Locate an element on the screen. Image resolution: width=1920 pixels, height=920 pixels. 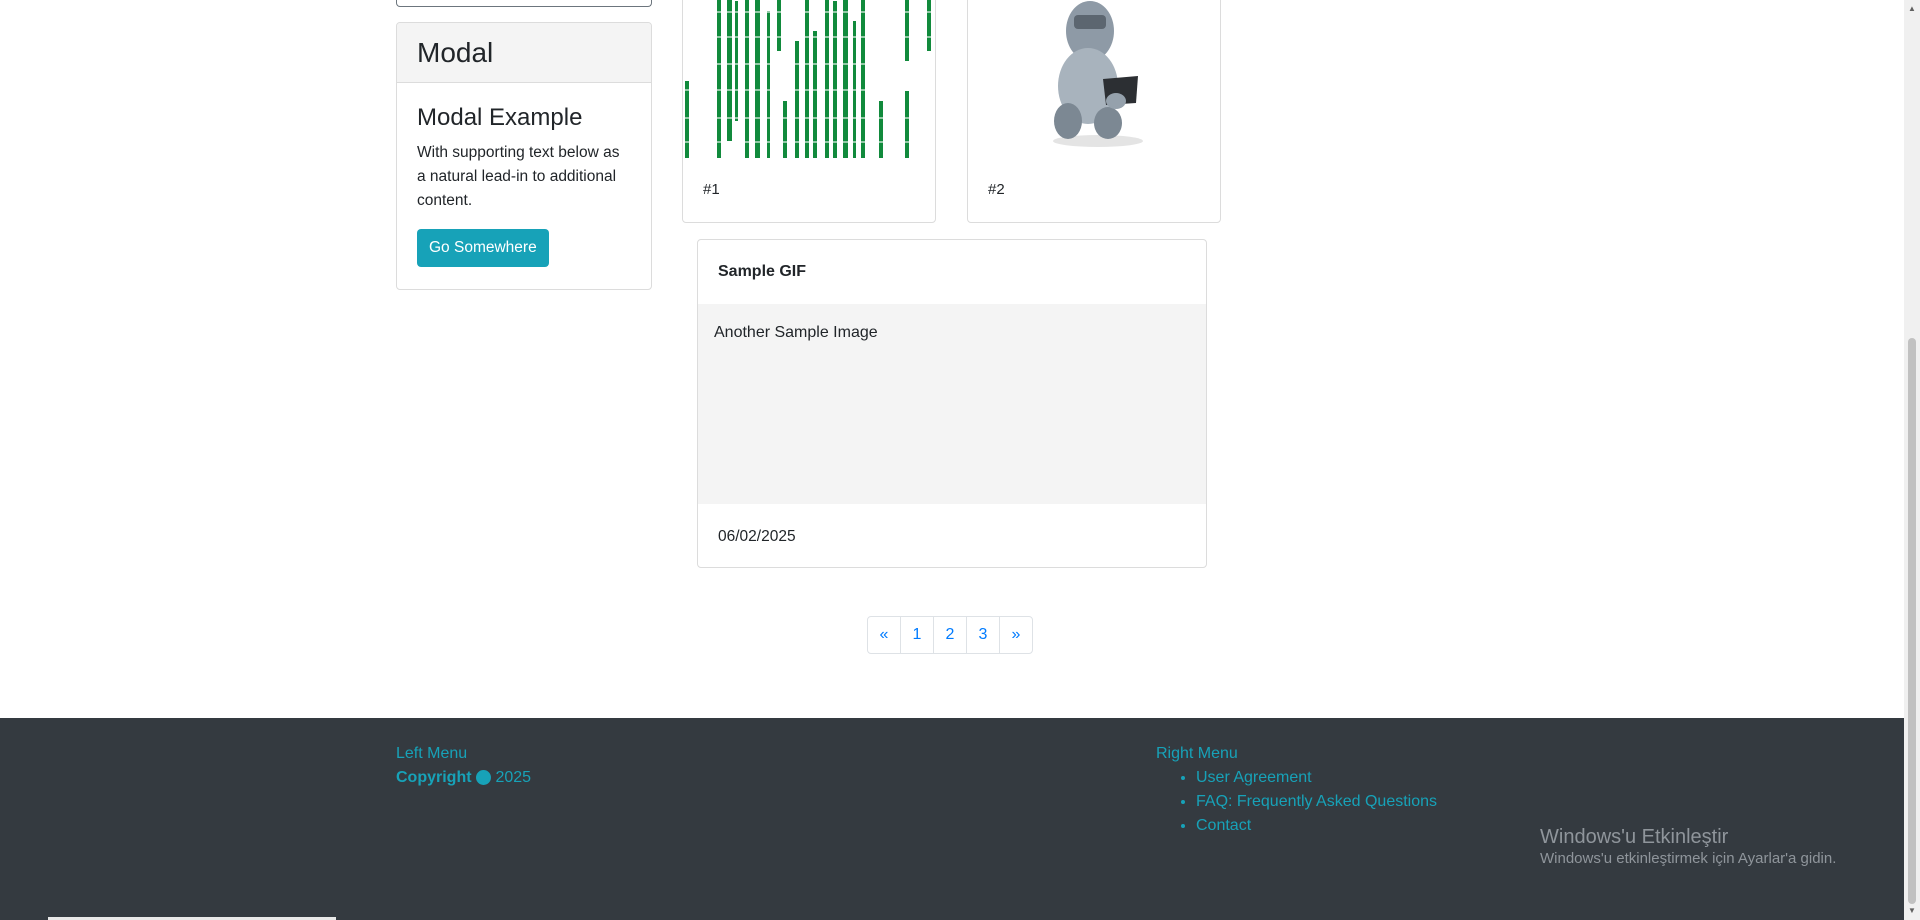
gallery-card-caption: #2 is located at coordinates (996, 189).